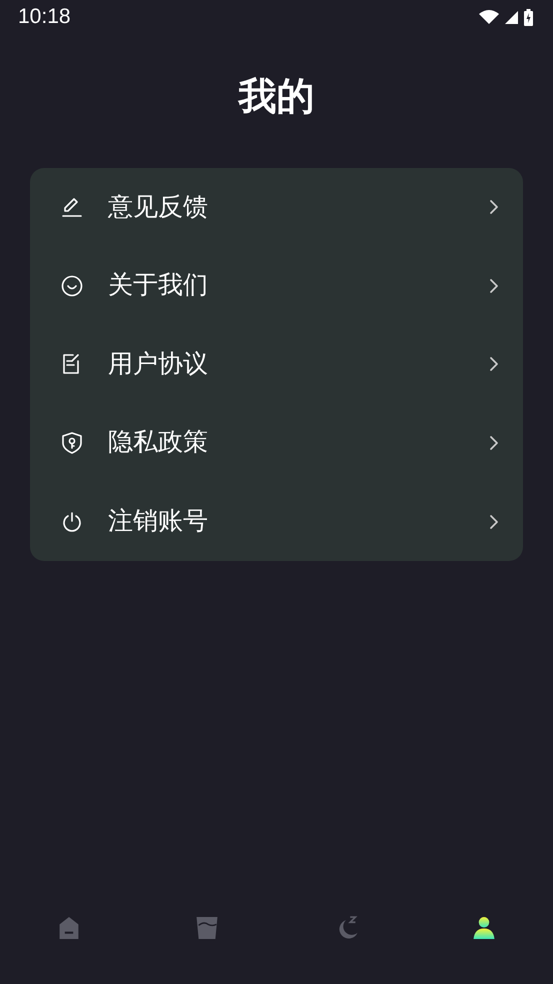 This screenshot has height=984, width=553. I want to click on menu-item: 注销账号, so click(276, 521).